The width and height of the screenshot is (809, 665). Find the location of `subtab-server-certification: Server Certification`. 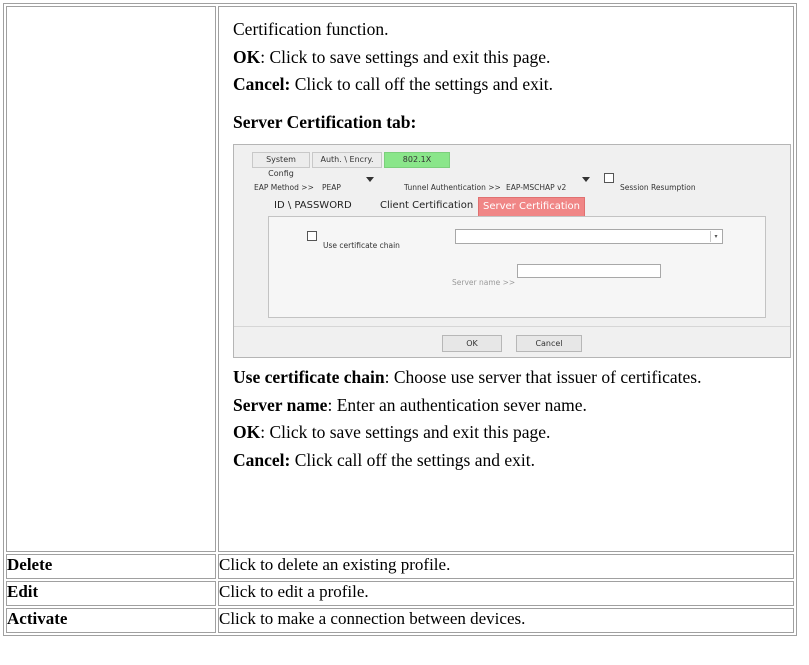

subtab-server-certification: Server Certification is located at coordinates (531, 207).